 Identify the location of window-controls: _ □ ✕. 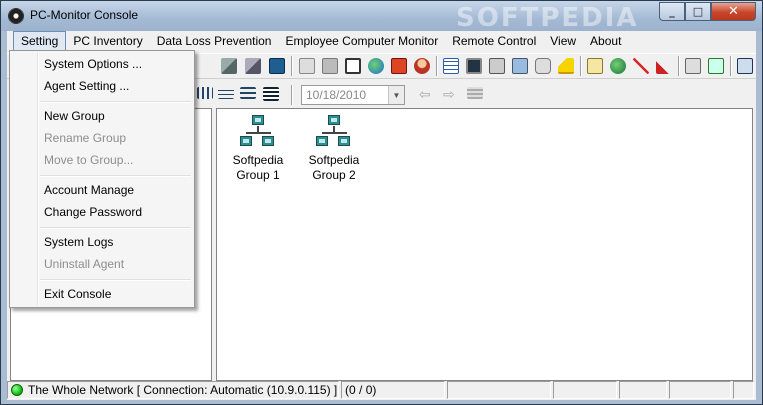
(707, 11).